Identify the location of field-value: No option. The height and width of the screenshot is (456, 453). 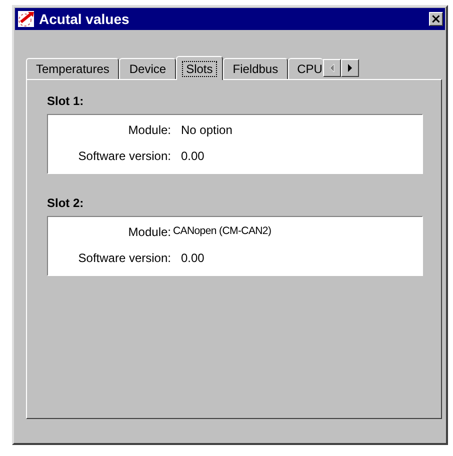
(207, 130).